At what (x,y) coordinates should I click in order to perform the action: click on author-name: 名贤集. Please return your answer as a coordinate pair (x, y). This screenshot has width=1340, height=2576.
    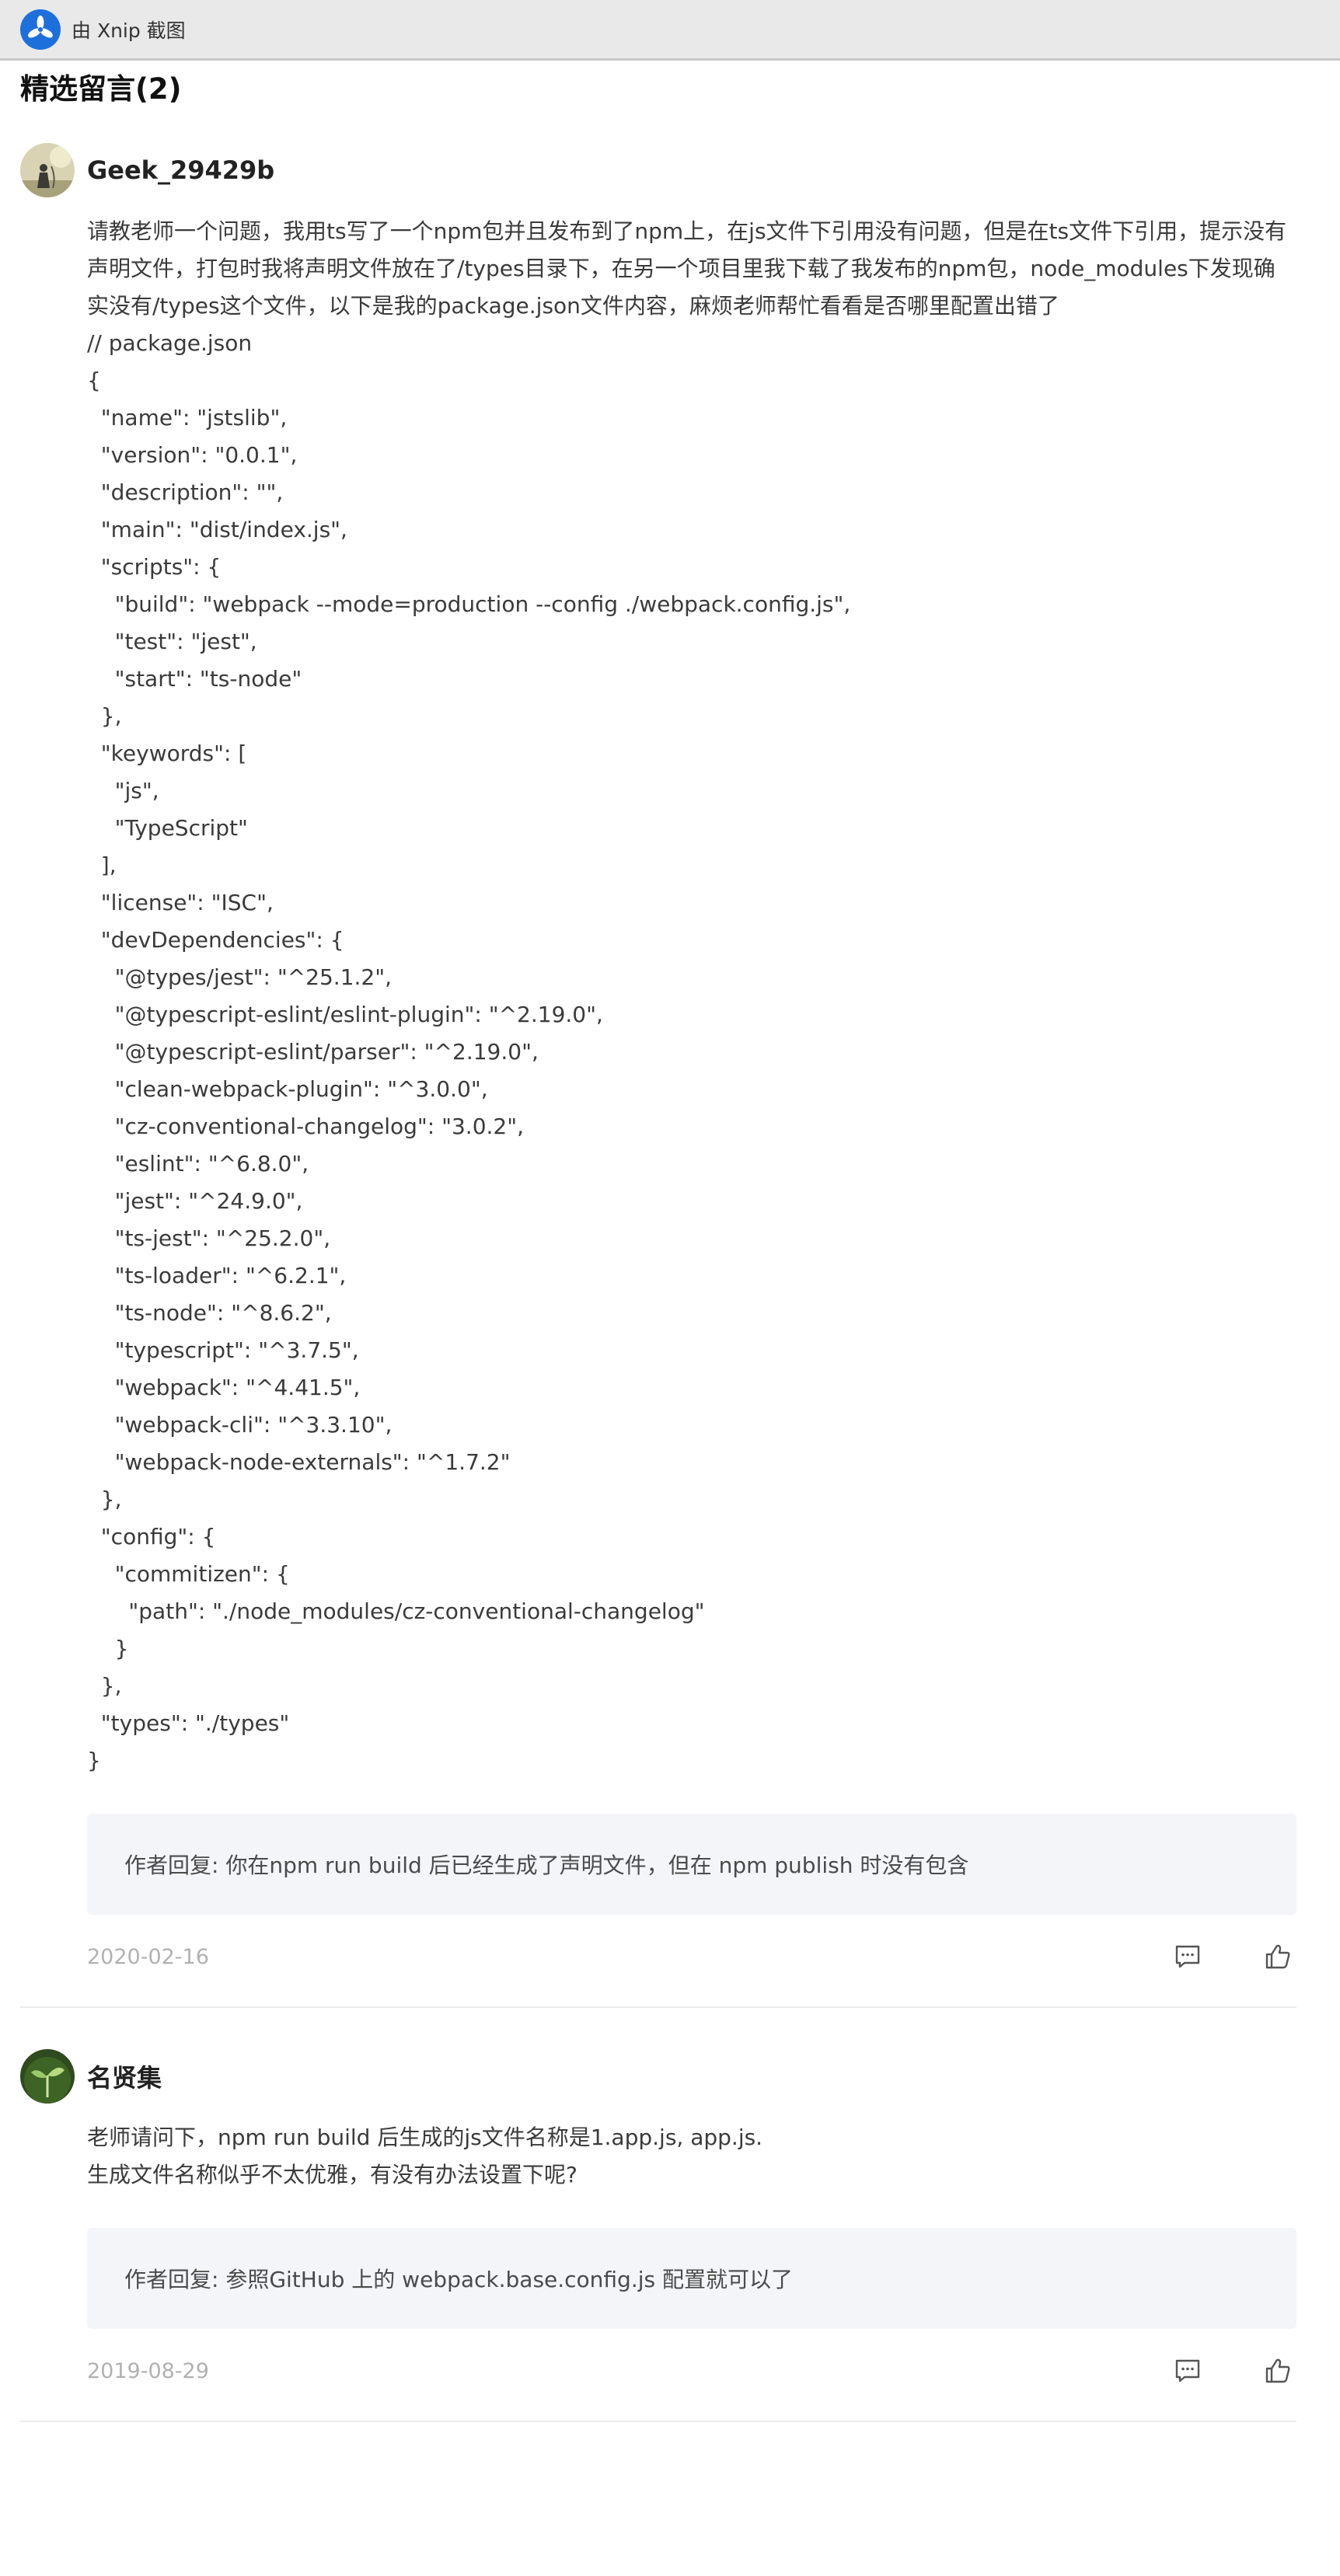
    Looking at the image, I should click on (124, 2076).